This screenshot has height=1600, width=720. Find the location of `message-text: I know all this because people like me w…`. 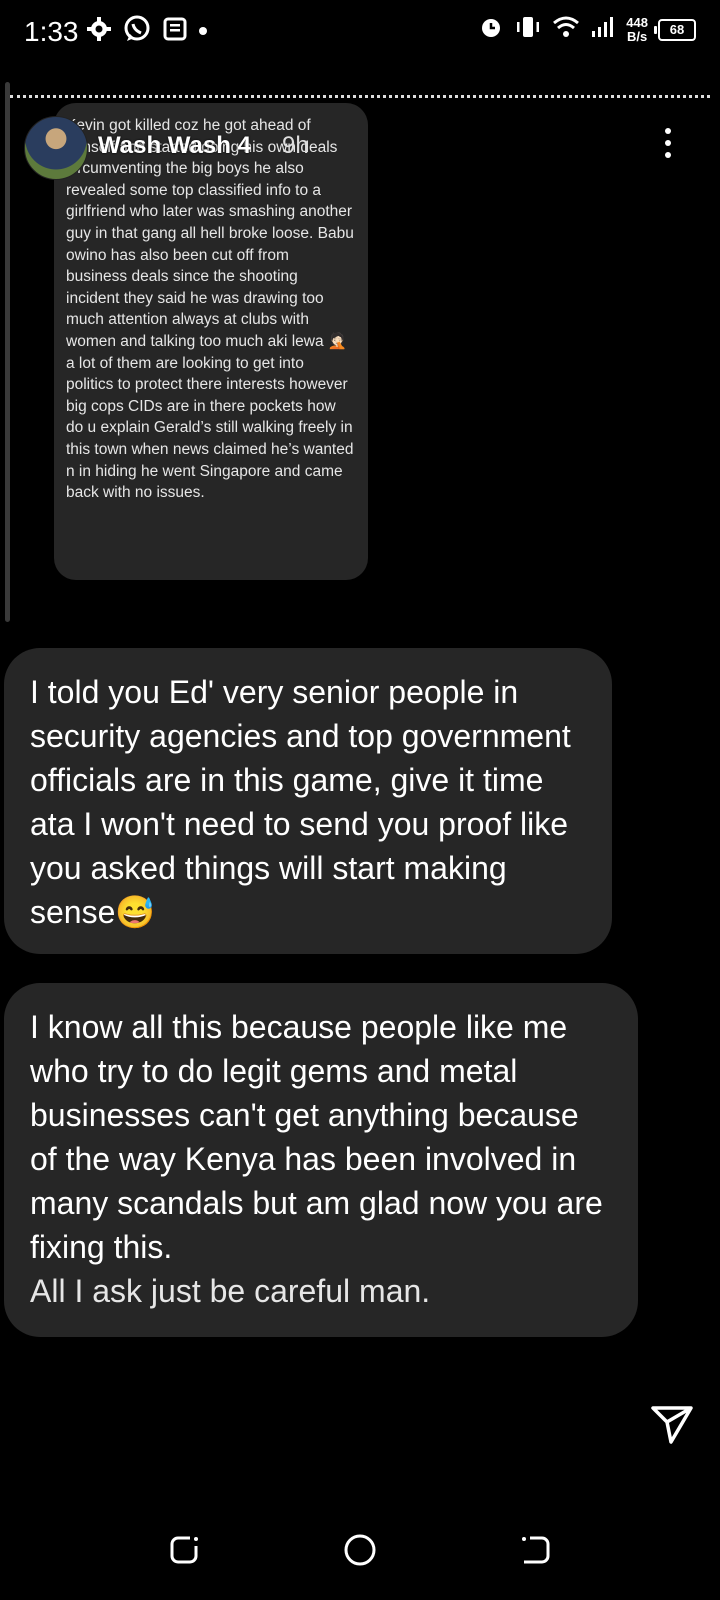

message-text: I know all this because people like me w… is located at coordinates (316, 1137).